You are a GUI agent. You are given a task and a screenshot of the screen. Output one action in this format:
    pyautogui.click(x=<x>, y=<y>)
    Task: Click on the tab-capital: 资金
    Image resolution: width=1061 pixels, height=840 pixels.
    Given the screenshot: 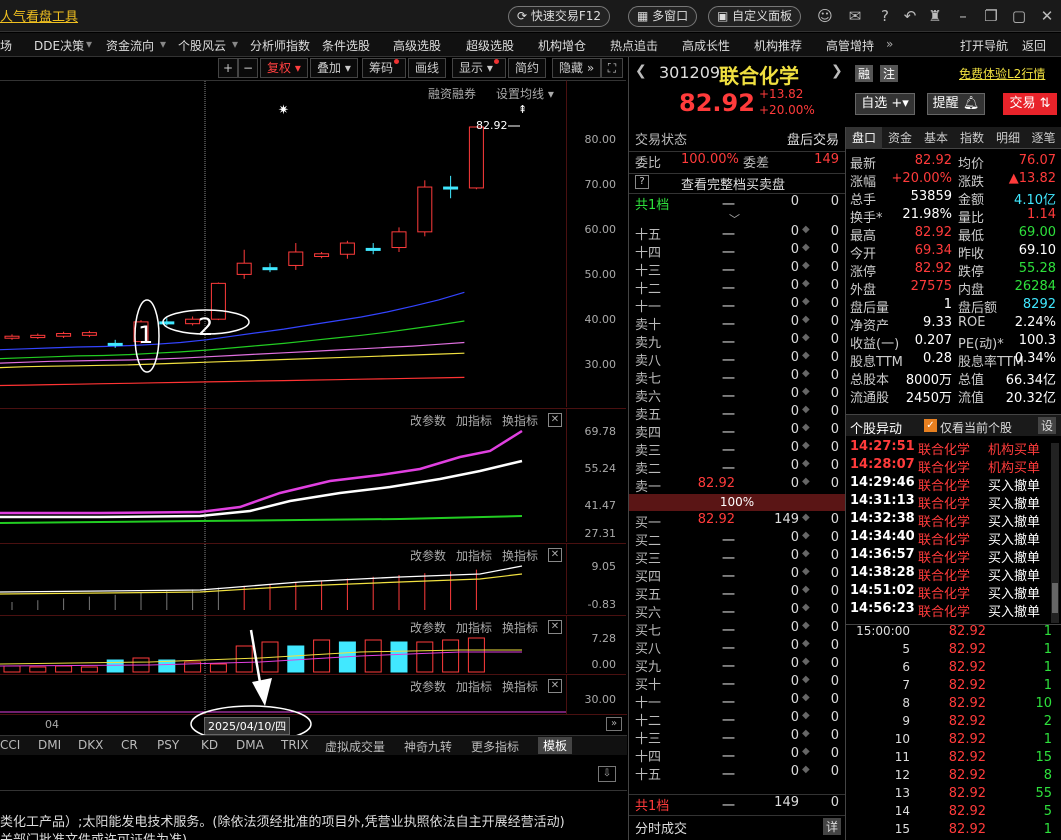 What is the action you would take?
    pyautogui.click(x=900, y=138)
    